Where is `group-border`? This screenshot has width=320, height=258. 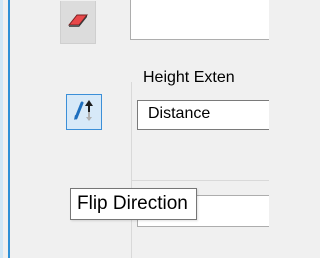 group-border is located at coordinates (131, 170).